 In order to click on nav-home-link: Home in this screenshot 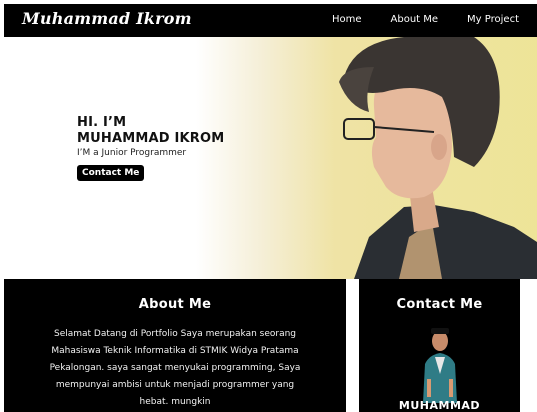, I will do `click(347, 19)`.